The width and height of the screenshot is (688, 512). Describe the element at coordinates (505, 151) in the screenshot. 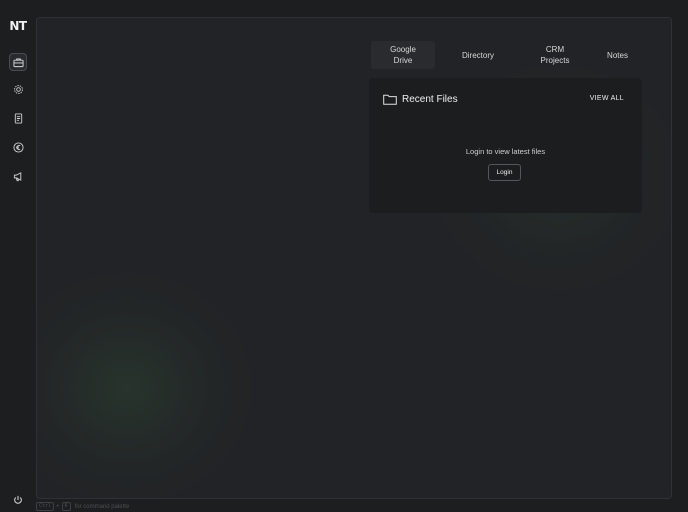

I see `empty-state-message: Login to view latest files` at that location.